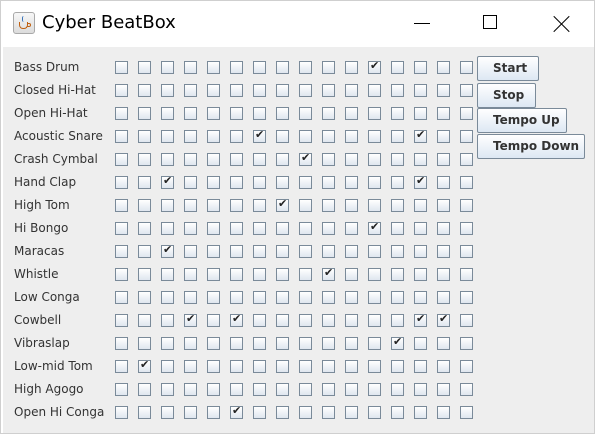 Image resolution: width=595 pixels, height=434 pixels. Describe the element at coordinates (522, 120) in the screenshot. I see `tempo-up-button: Tempo Up` at that location.